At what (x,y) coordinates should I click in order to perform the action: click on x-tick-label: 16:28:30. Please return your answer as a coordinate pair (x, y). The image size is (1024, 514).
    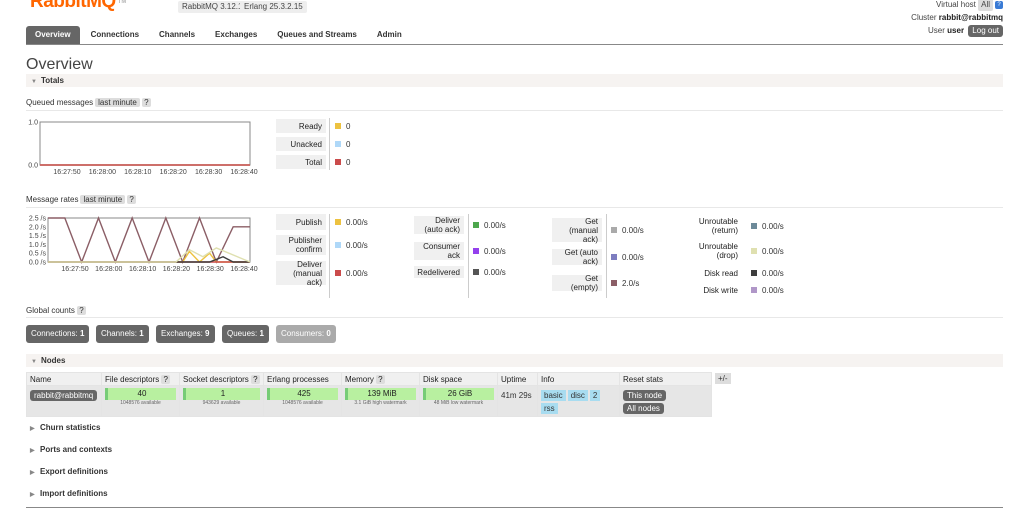
    Looking at the image, I should click on (208, 172).